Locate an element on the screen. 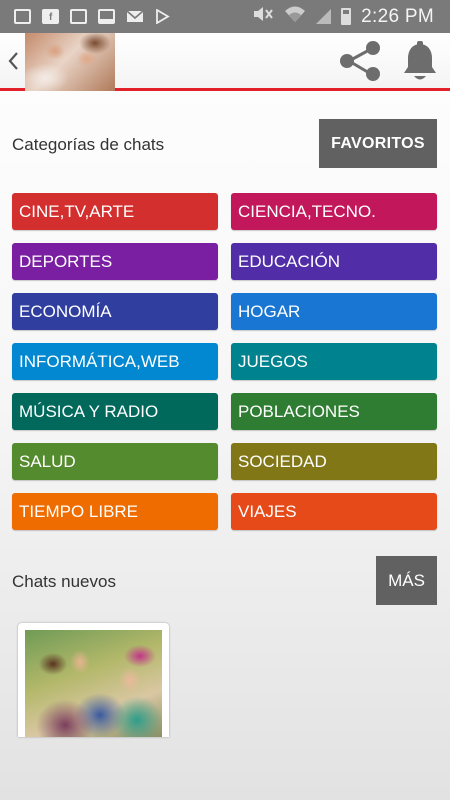  category-button: ECONOMÍA is located at coordinates (115, 311).